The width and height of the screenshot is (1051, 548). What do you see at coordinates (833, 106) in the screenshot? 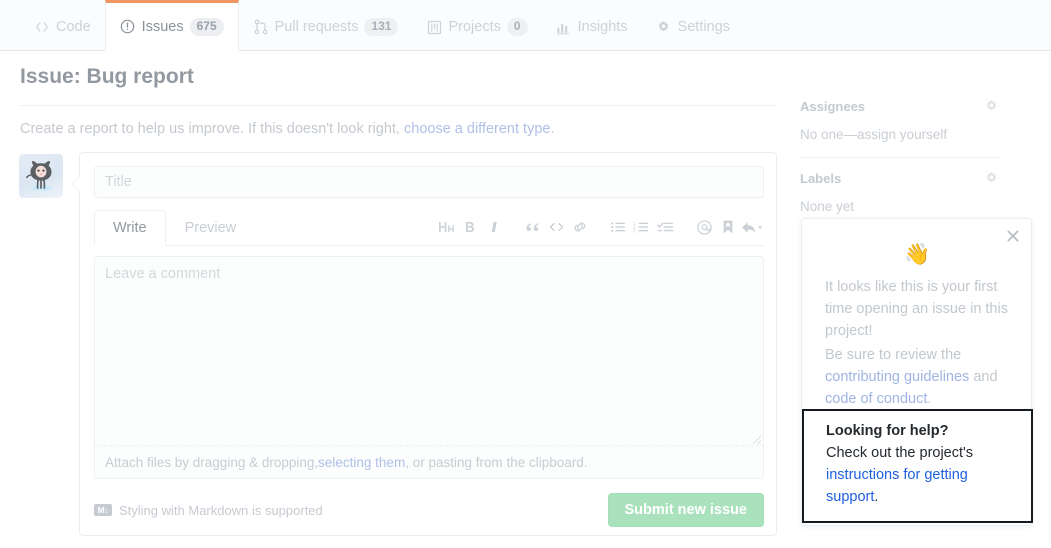
I see `assignees-title: Assignees` at bounding box center [833, 106].